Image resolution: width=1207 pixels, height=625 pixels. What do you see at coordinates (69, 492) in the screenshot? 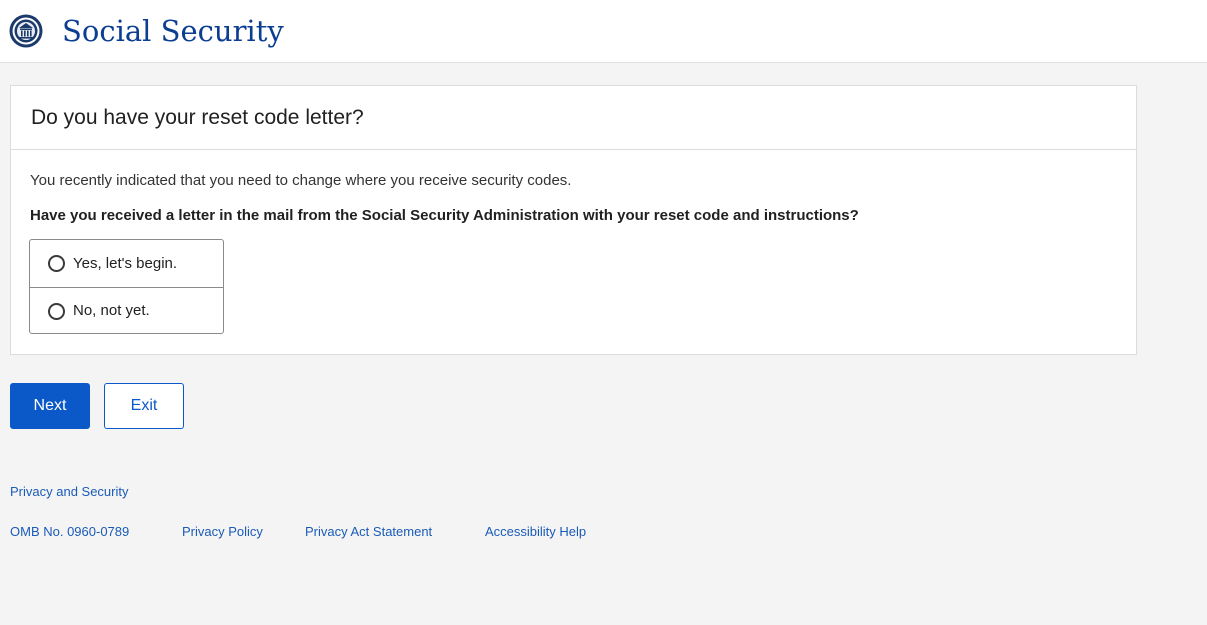
I see `privacy-and-security-link: Privacy and Security` at bounding box center [69, 492].